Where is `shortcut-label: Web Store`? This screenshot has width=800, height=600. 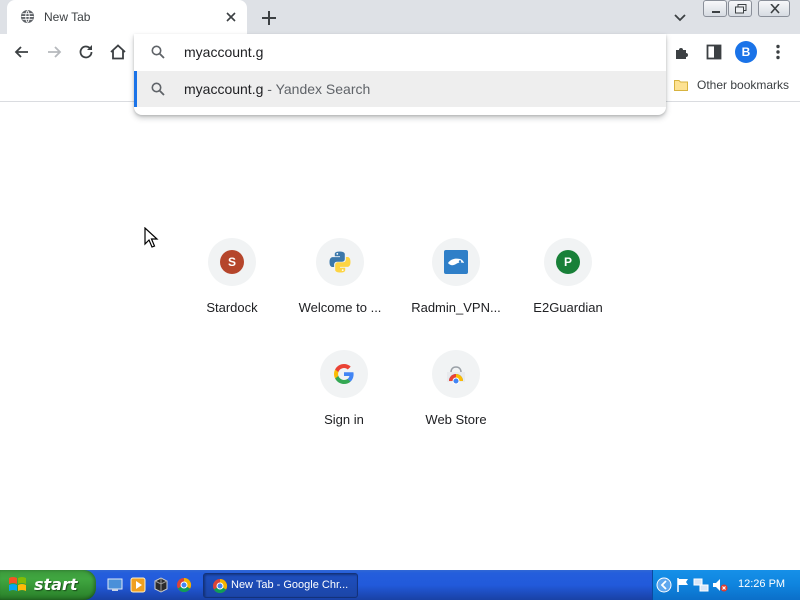 shortcut-label: Web Store is located at coordinates (456, 419).